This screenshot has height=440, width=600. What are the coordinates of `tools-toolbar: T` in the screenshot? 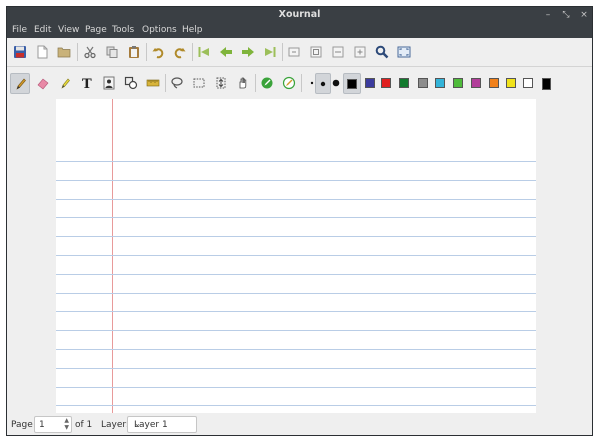 It's located at (299, 83).